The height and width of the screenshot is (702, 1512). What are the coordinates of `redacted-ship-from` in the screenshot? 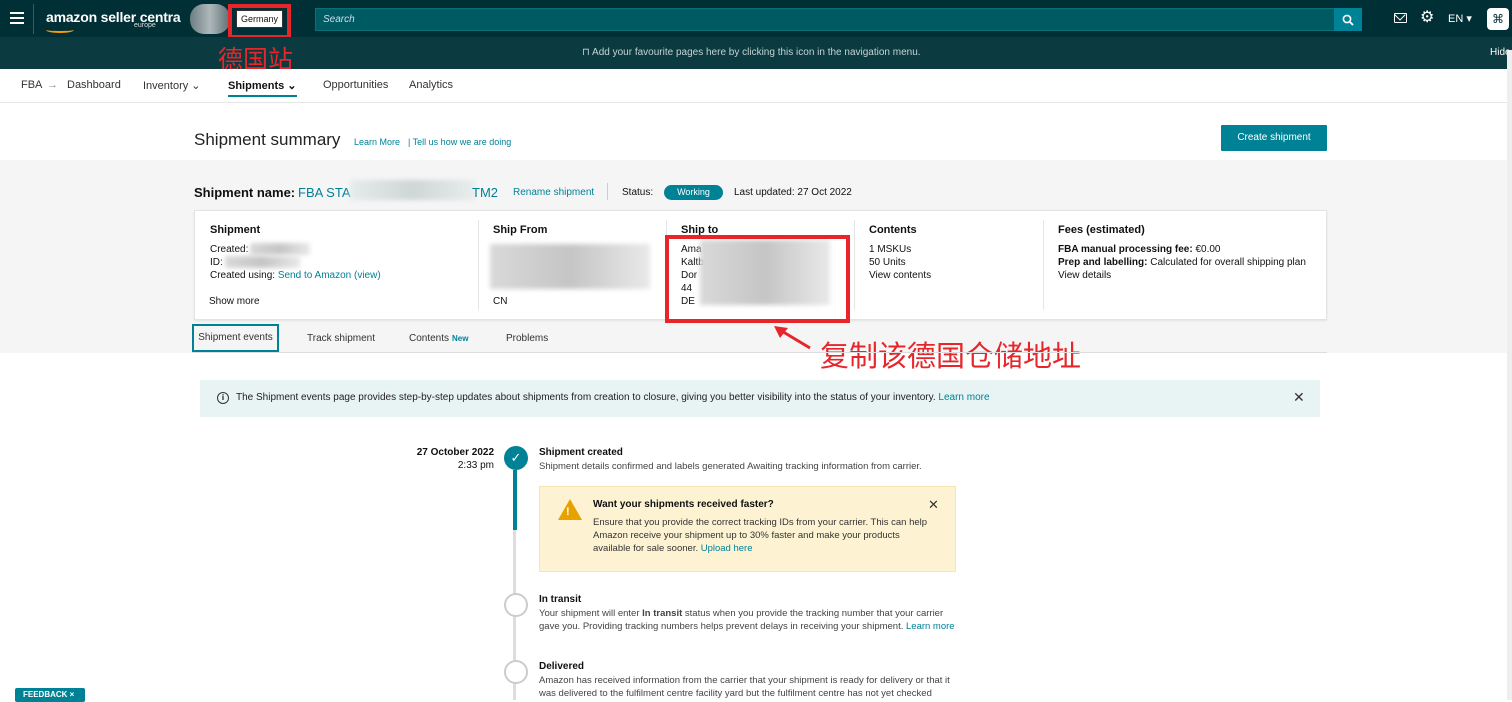 It's located at (570, 266).